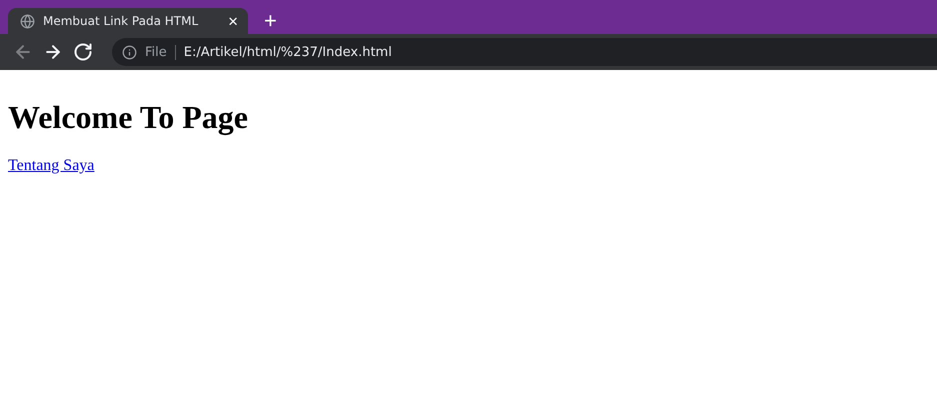 Image resolution: width=937 pixels, height=417 pixels. Describe the element at coordinates (83, 52) in the screenshot. I see `reload-icon` at that location.